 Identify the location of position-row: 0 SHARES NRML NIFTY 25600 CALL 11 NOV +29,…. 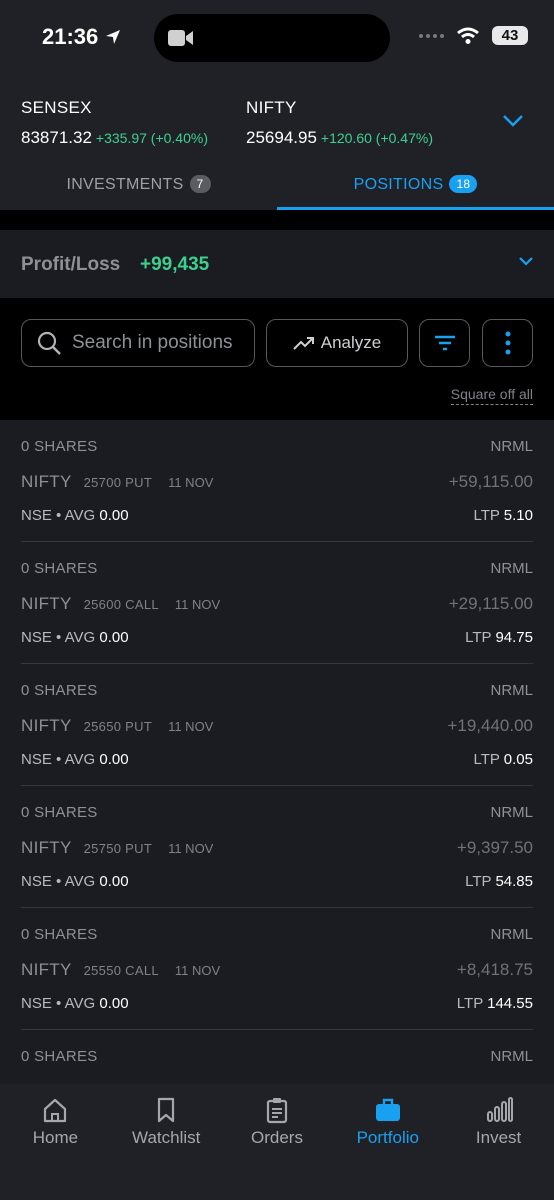
(277, 603).